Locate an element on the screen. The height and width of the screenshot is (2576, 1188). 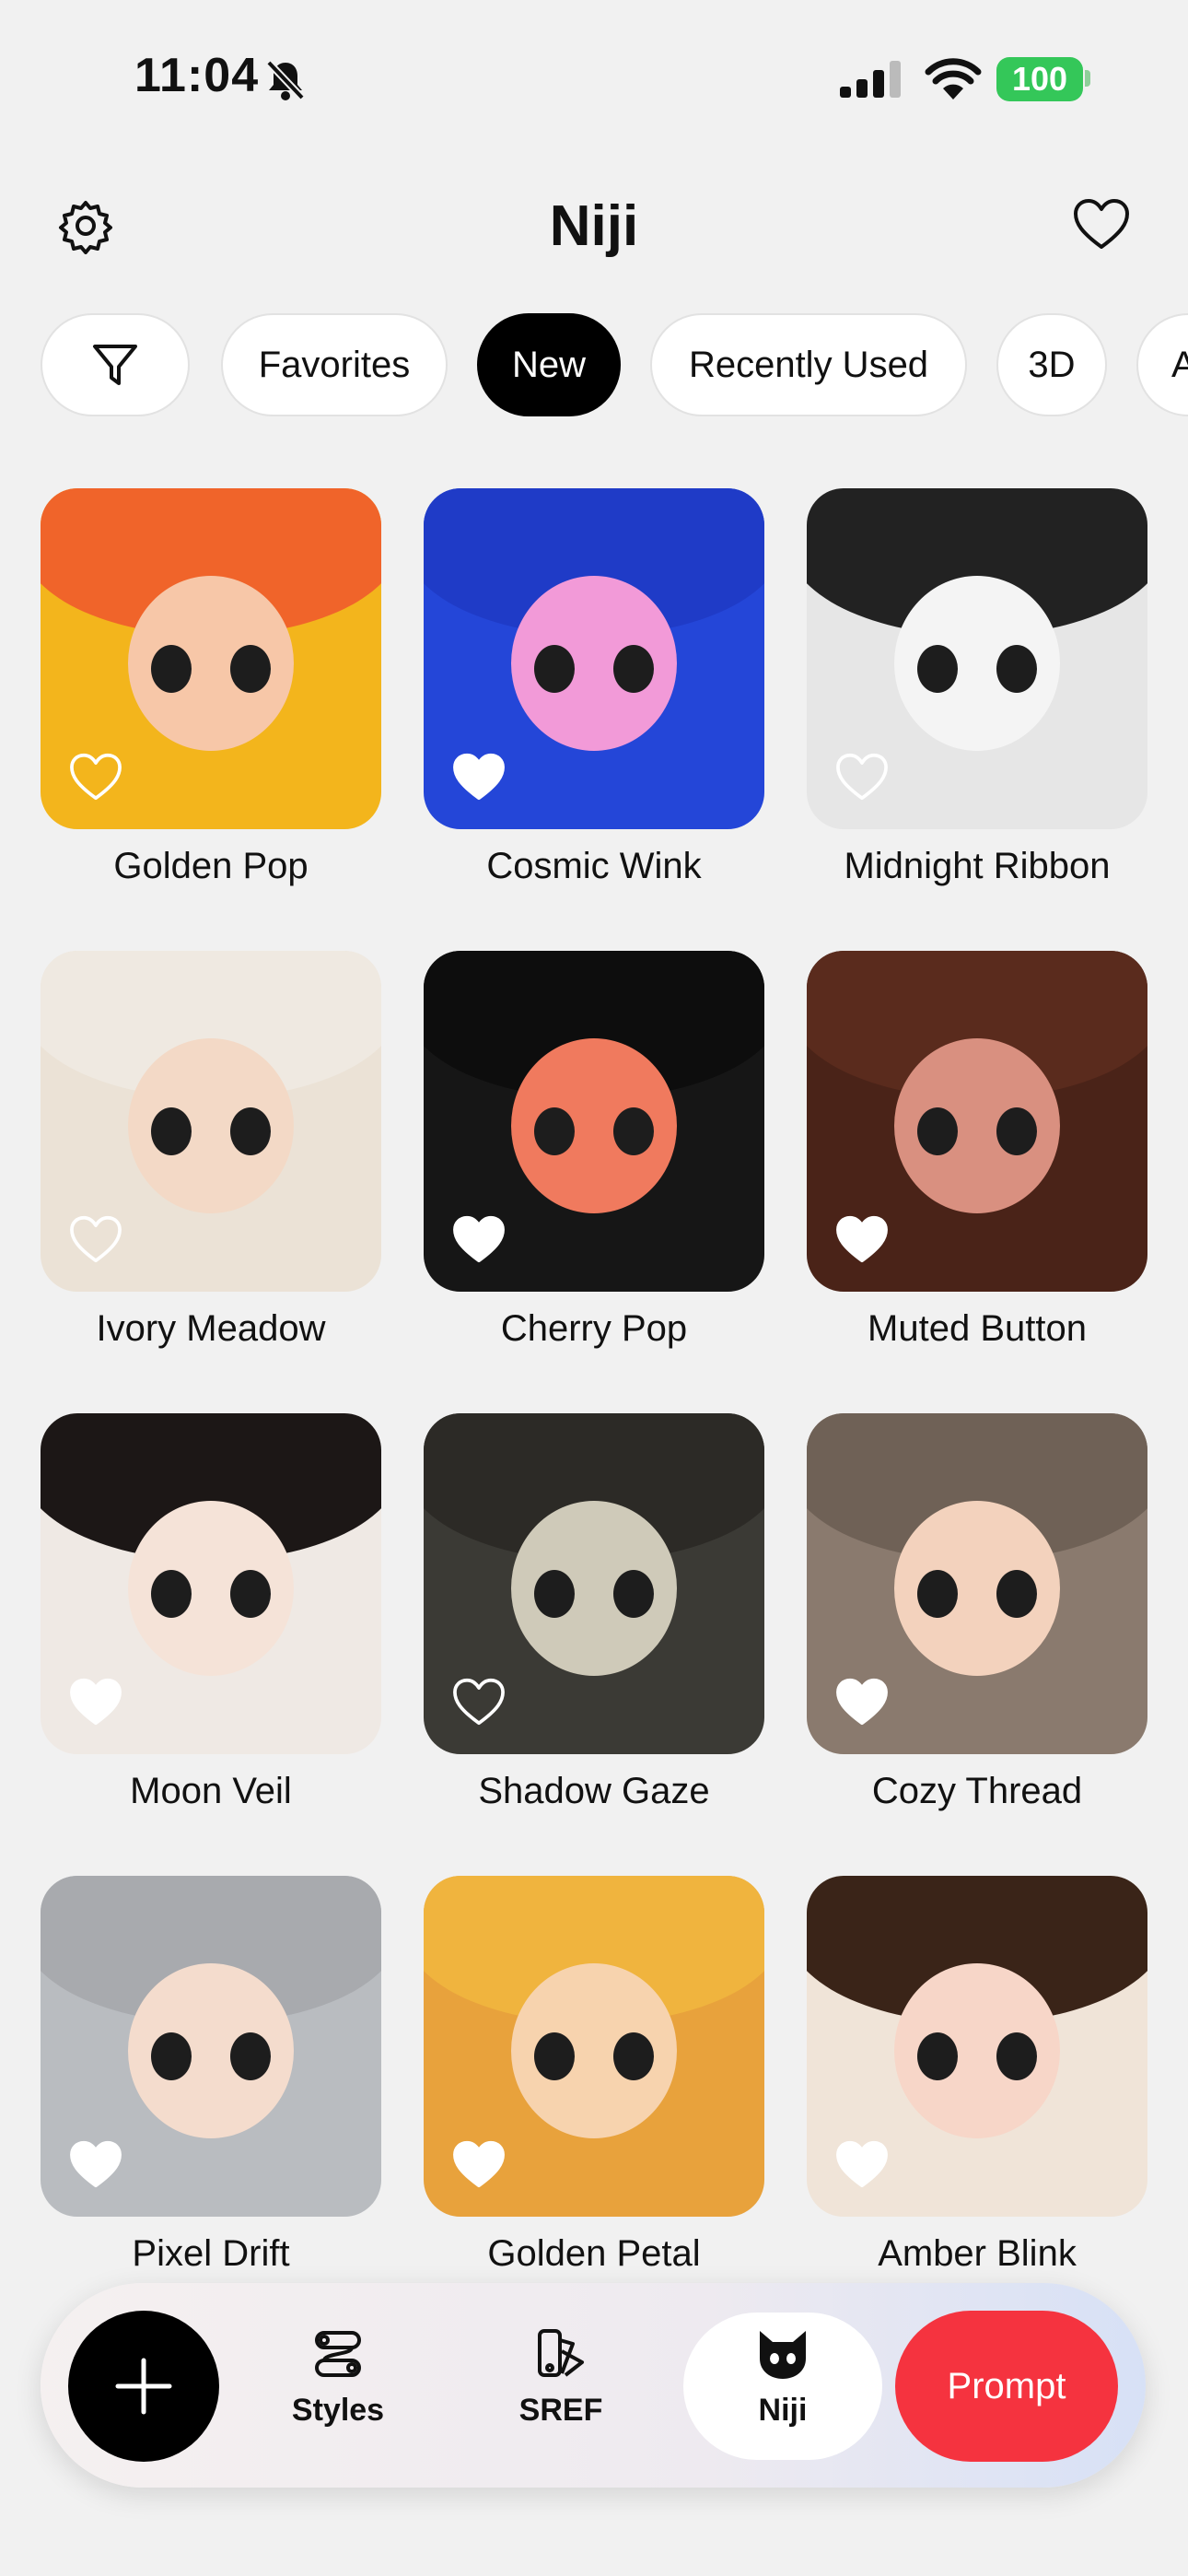
style-name: Golden Pop is located at coordinates (211, 866).